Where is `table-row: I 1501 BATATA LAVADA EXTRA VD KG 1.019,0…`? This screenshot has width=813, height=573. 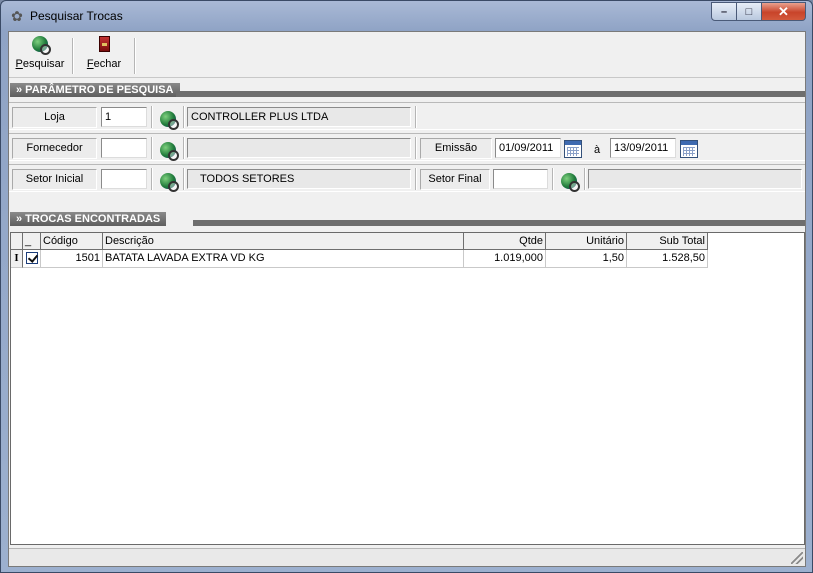 table-row: I 1501 BATATA LAVADA EXTRA VD KG 1.019,0… is located at coordinates (359, 259).